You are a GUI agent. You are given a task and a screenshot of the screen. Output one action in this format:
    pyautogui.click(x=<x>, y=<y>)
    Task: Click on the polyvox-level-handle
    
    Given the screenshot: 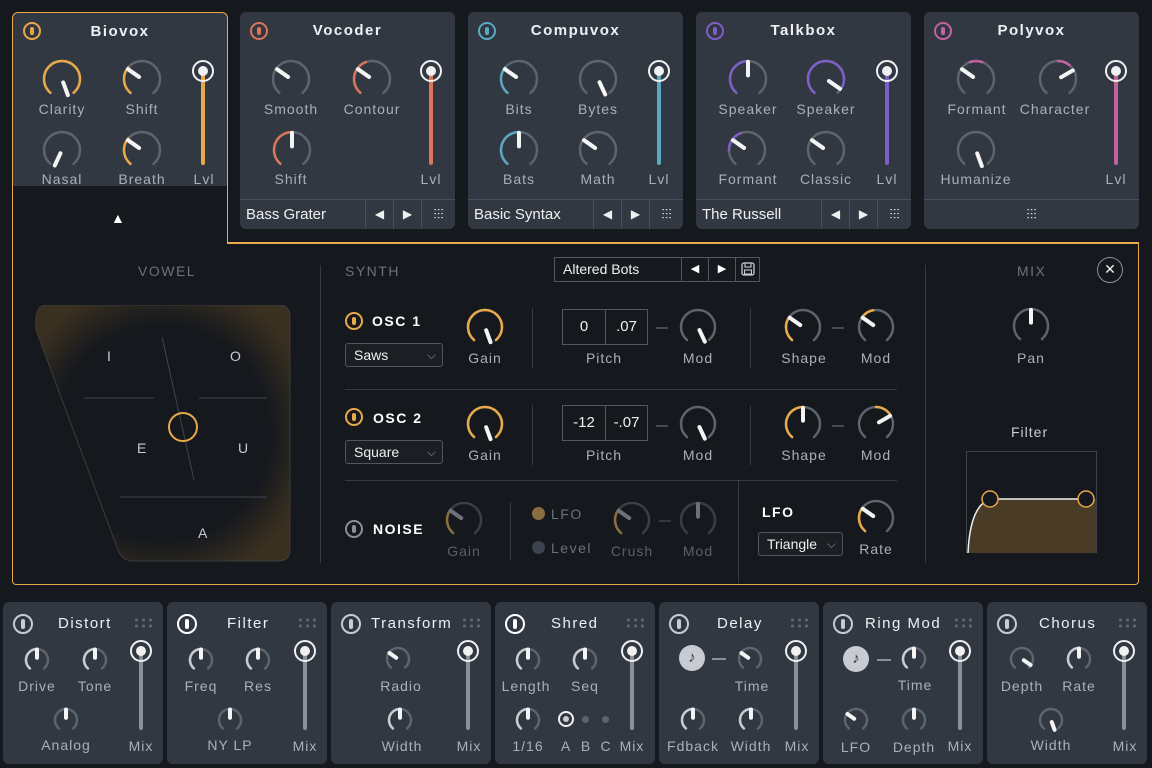 What is the action you would take?
    pyautogui.click(x=1116, y=71)
    